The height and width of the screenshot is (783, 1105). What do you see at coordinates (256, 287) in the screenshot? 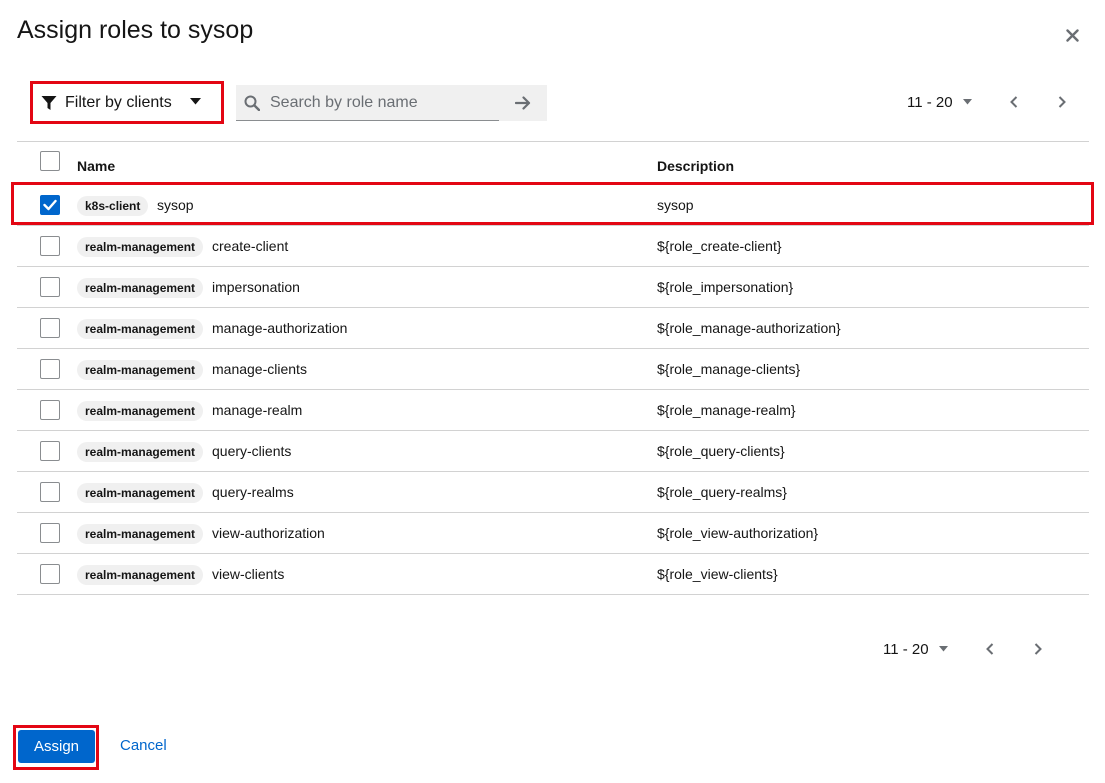
I see `role-name: impersonation` at bounding box center [256, 287].